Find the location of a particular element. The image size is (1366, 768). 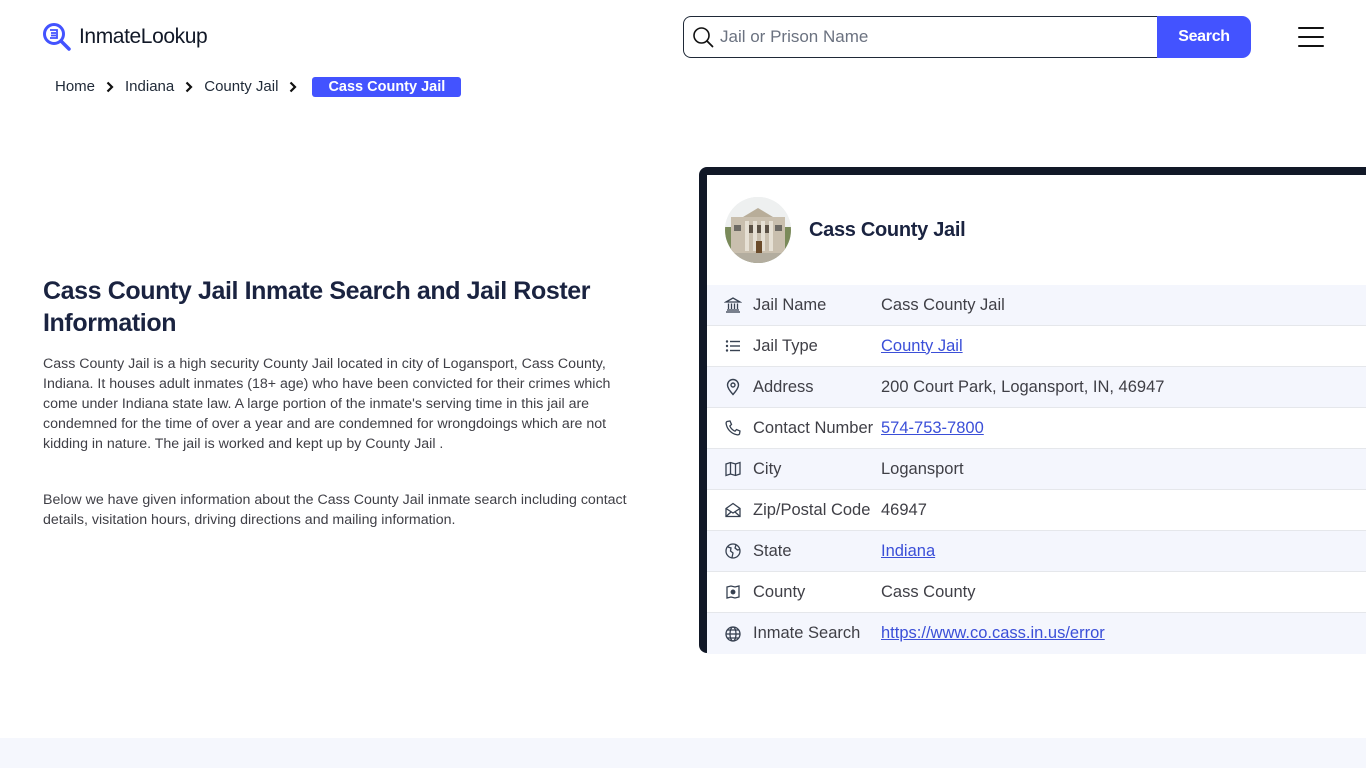

list-icon is located at coordinates (732, 346).